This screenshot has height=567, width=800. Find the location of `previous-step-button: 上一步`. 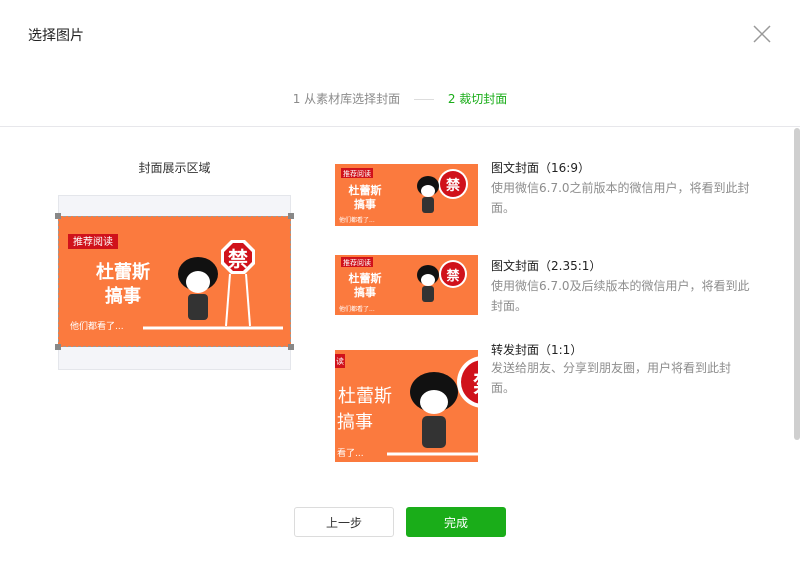

previous-step-button: 上一步 is located at coordinates (344, 522).